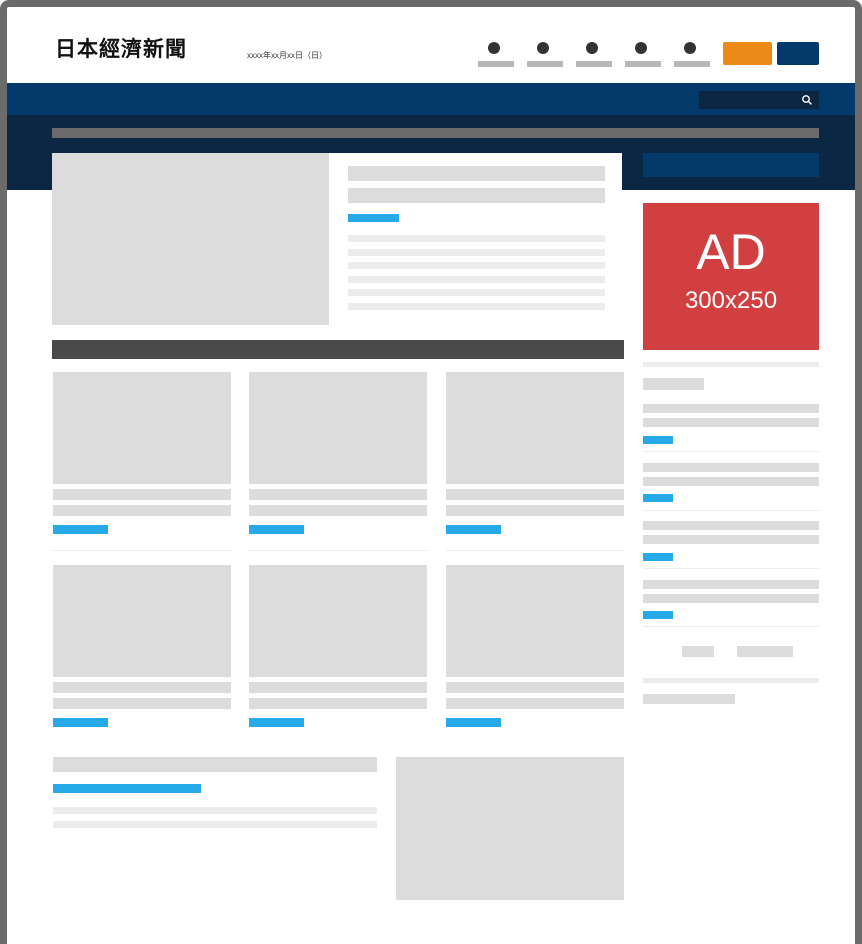  What do you see at coordinates (673, 384) in the screenshot?
I see `sidebar-section-title` at bounding box center [673, 384].